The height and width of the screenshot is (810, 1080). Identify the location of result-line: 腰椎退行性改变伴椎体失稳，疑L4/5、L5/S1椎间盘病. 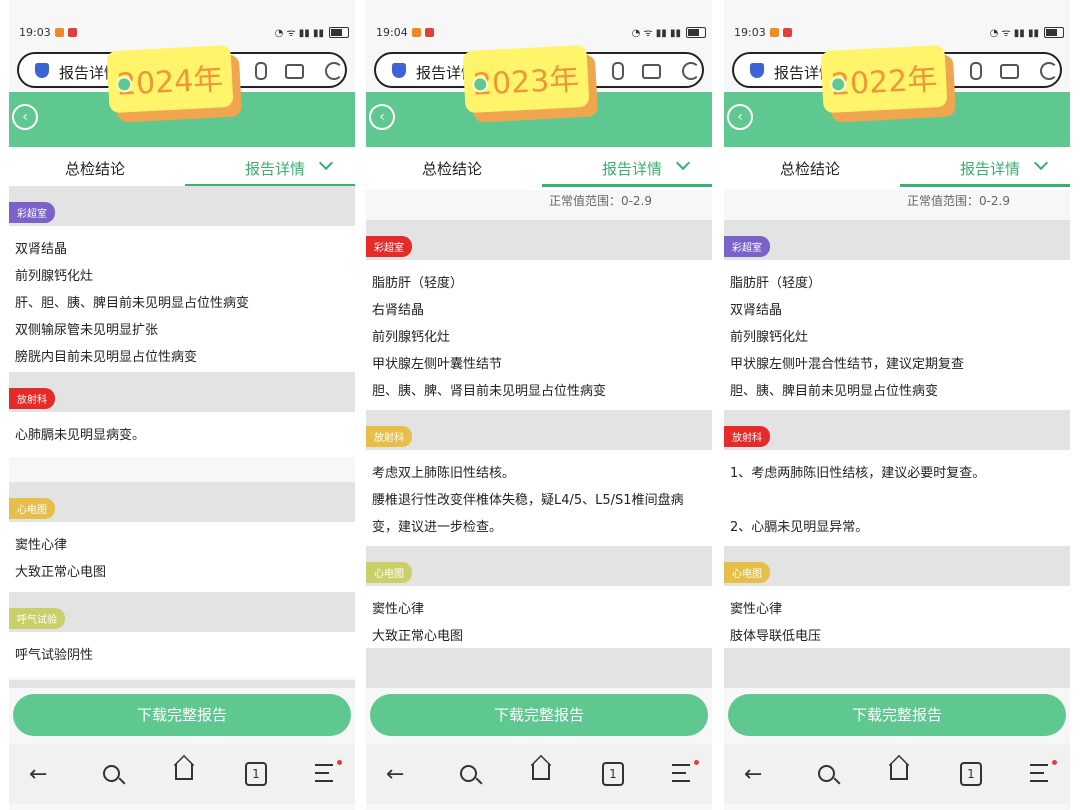
(528, 500).